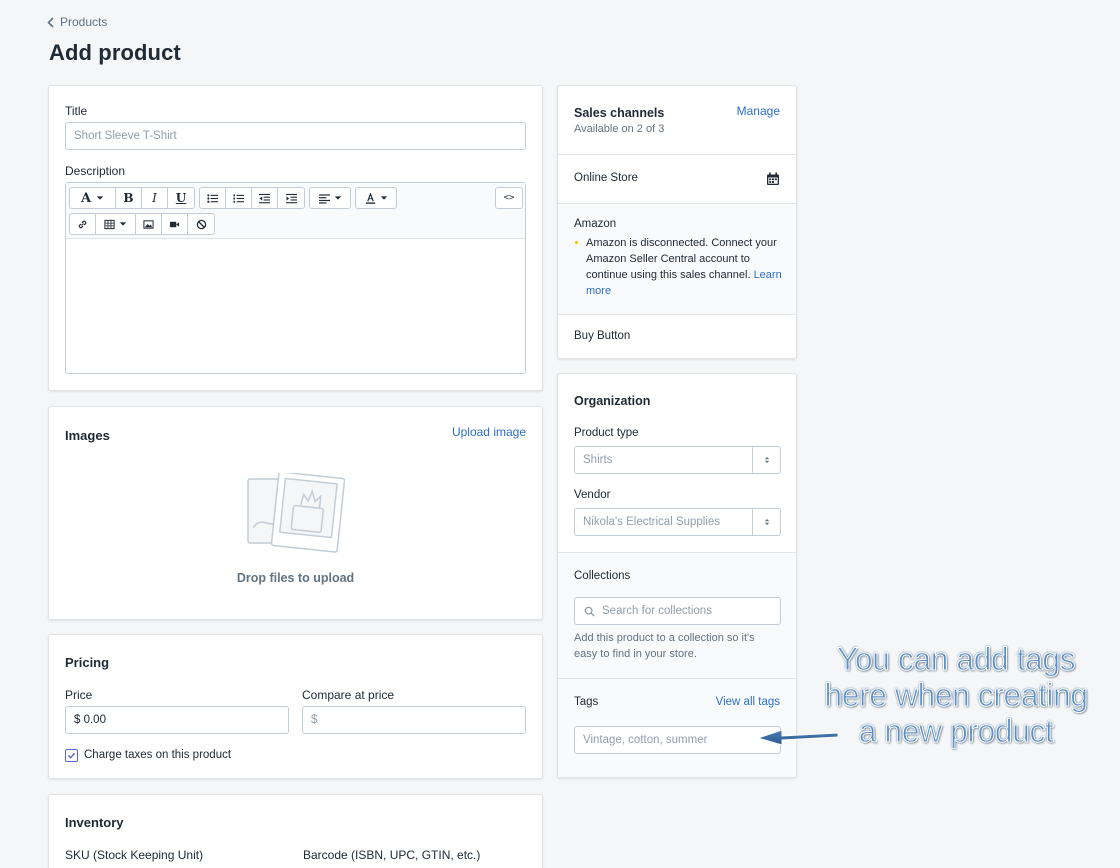  I want to click on text-color-dropdown, so click(376, 198).